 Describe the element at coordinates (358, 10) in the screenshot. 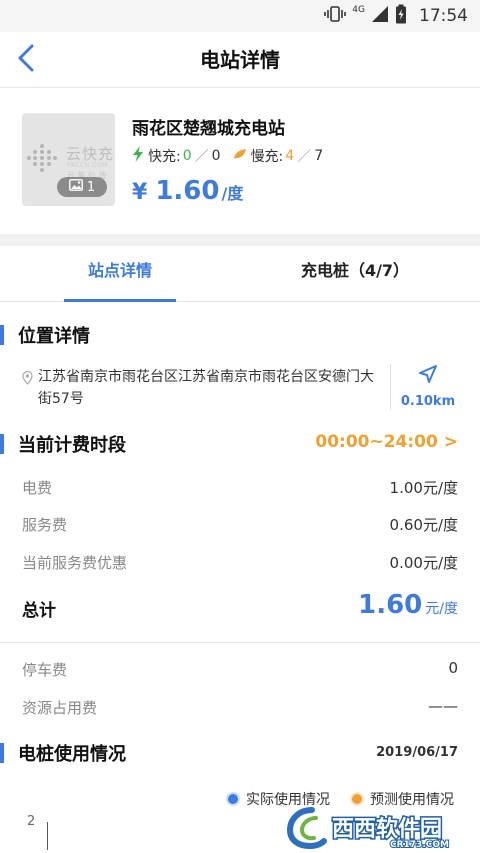

I see `network-type: 4G` at that location.